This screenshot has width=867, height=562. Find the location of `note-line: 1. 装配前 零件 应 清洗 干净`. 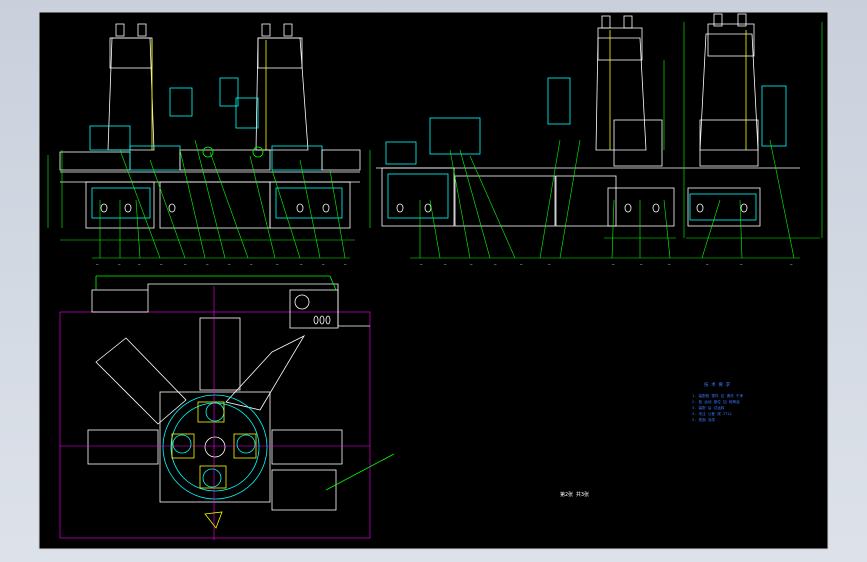

note-line: 1. 装配前 零件 应 清洗 干净 is located at coordinates (717, 395).